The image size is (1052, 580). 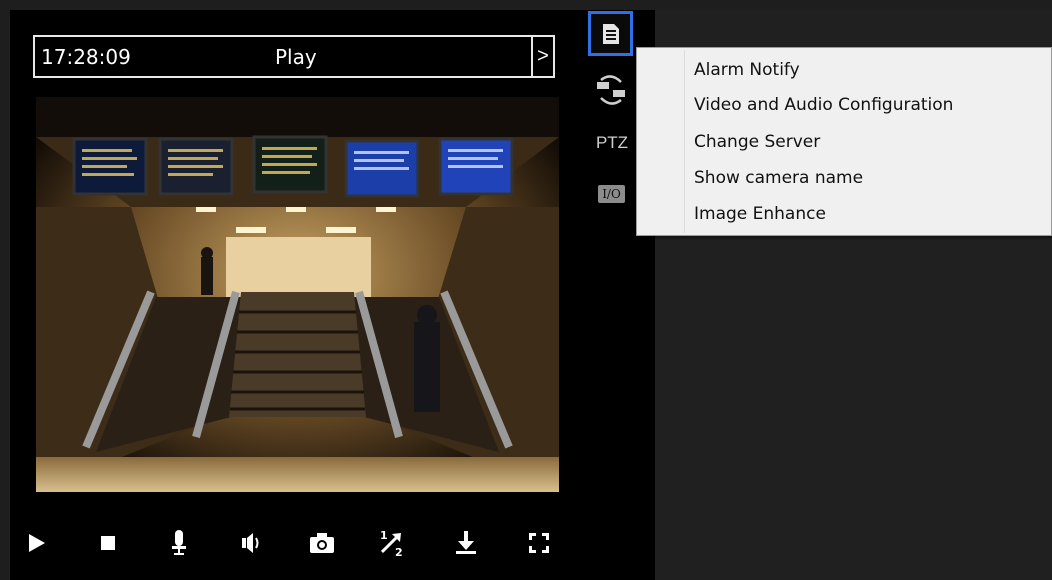 I want to click on menu-item-show-camera-name: Show camera name, so click(x=778, y=178).